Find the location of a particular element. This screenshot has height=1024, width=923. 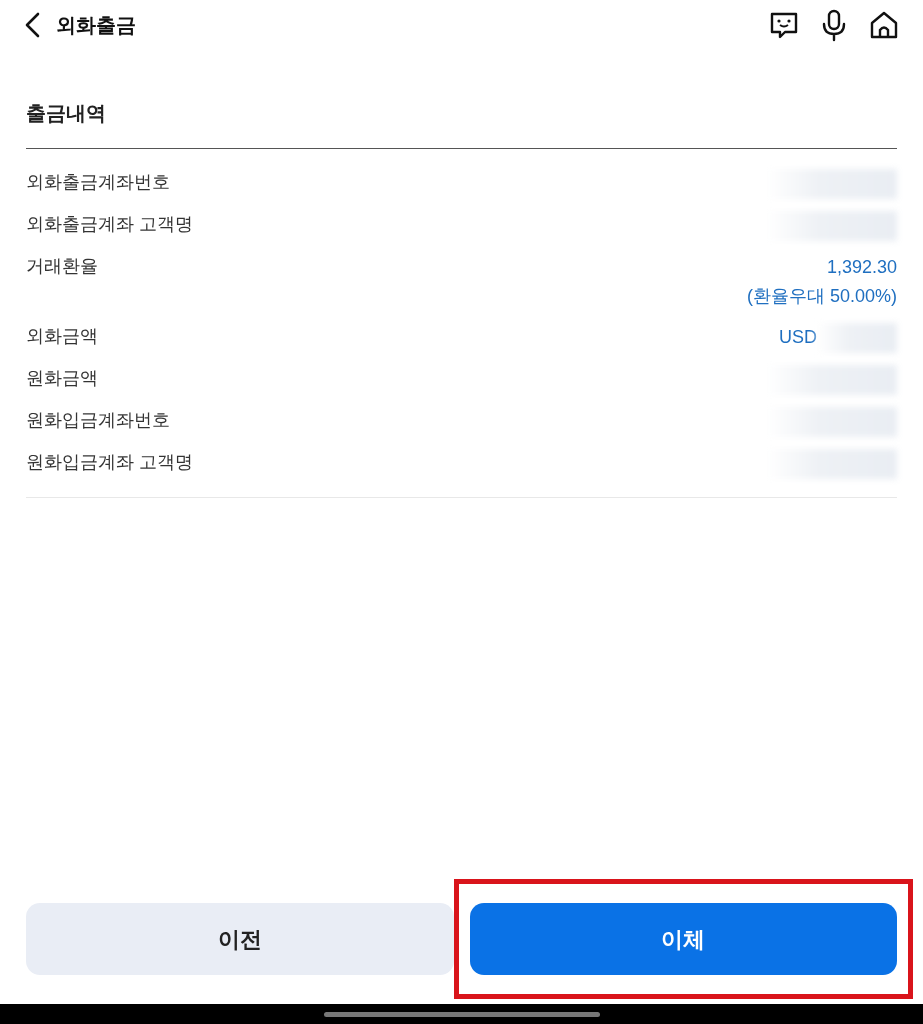

field-label: 거래환율 is located at coordinates (62, 266).